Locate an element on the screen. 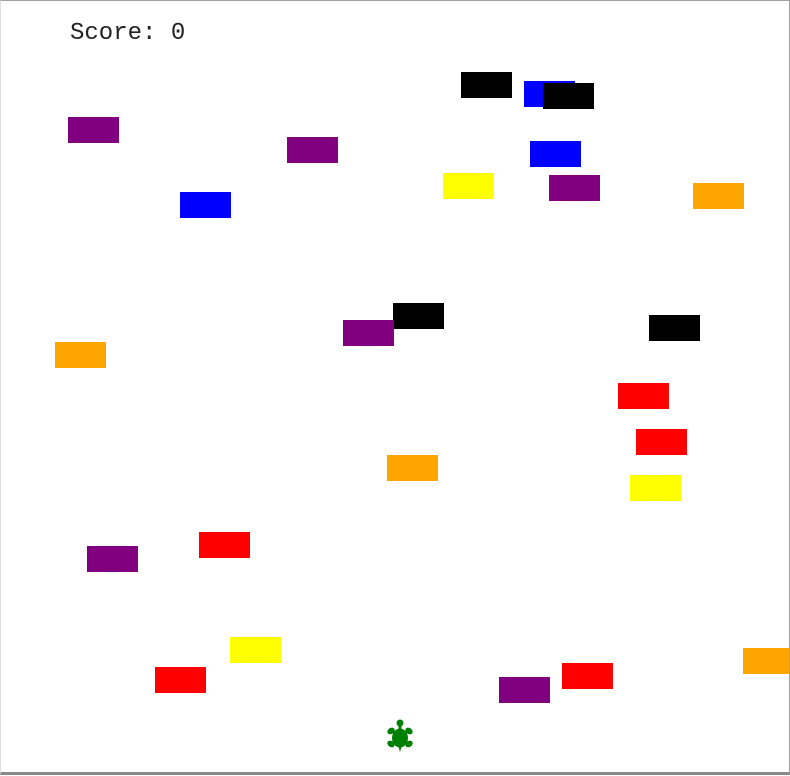  score-label: Score: is located at coordinates (113, 33).